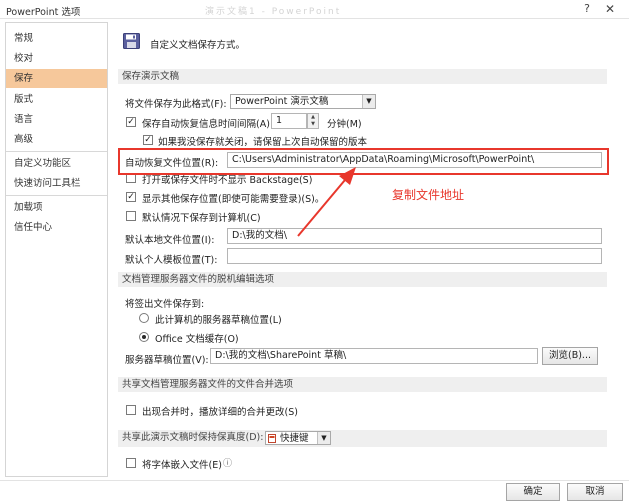  I want to click on sidebar-item-trust-center: 信任中心, so click(56, 227).